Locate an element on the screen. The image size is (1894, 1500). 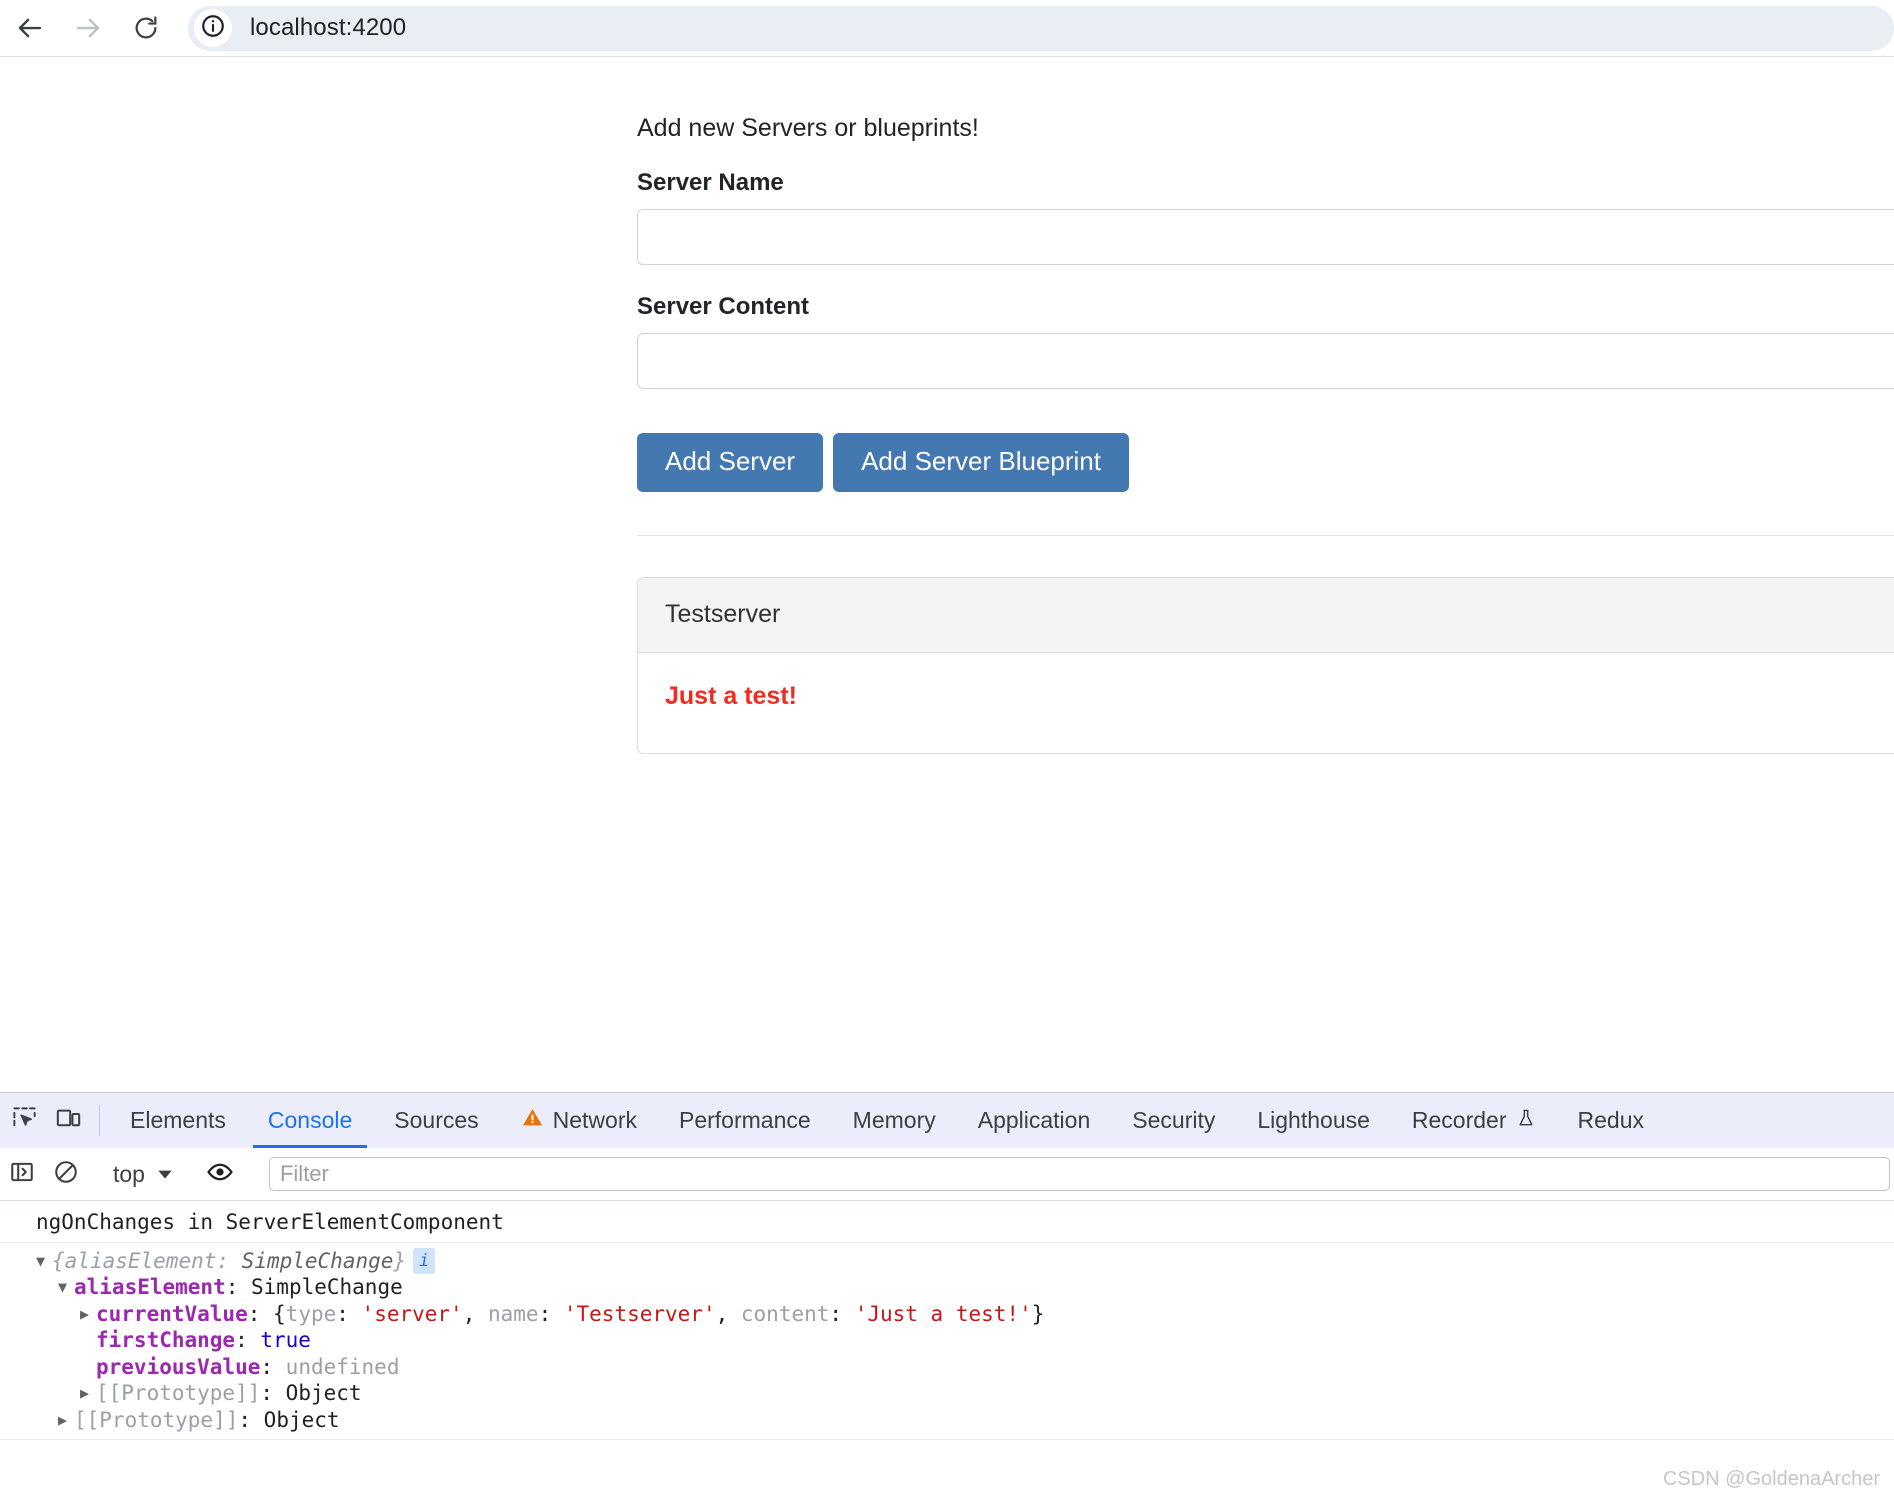
property-key: firstChange is located at coordinates (166, 1340).